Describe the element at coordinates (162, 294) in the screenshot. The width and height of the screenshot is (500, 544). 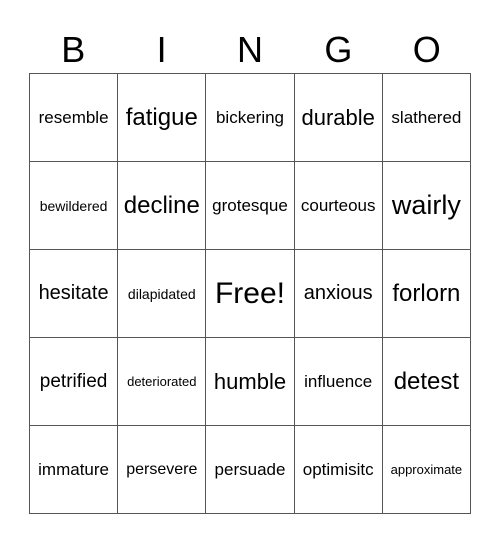
I see `bingo-cell: dilapidated` at that location.